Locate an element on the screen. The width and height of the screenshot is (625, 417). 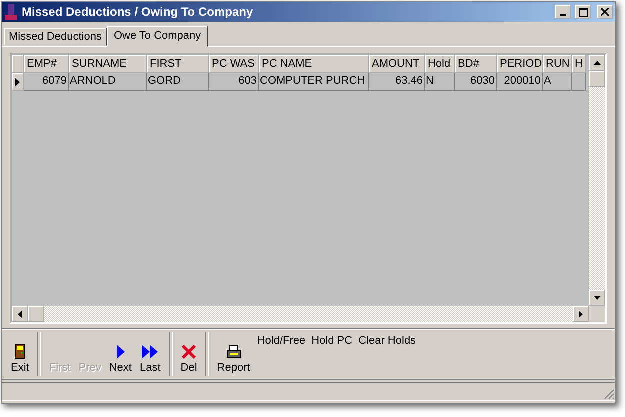
close-button is located at coordinates (605, 12).